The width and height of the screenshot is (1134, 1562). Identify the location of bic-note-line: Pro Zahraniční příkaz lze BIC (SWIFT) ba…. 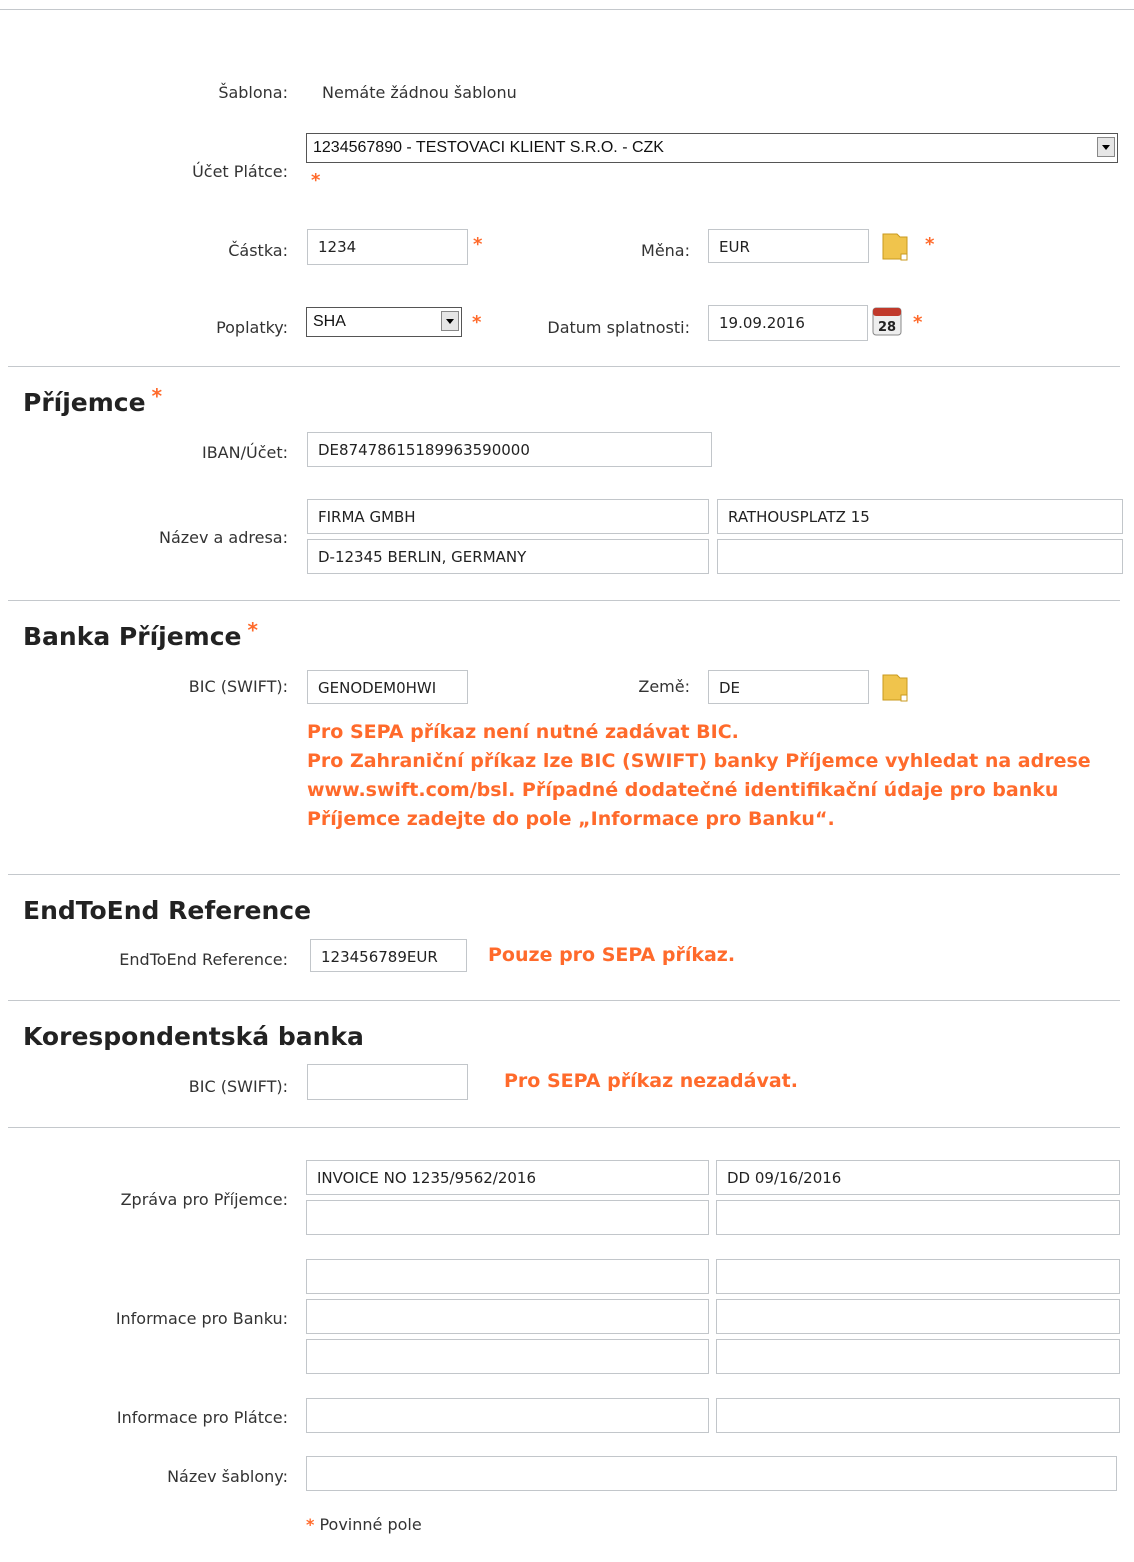
(699, 761).